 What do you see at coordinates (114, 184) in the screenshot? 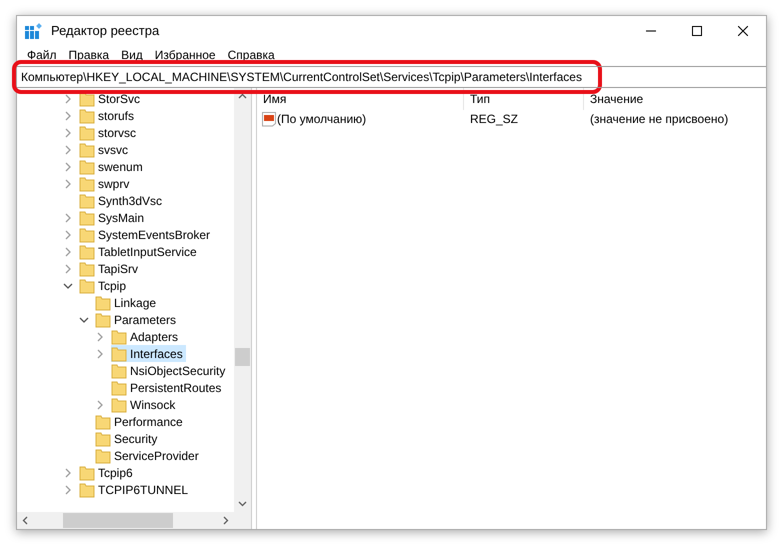
I see `tree-item-label: swprv` at bounding box center [114, 184].